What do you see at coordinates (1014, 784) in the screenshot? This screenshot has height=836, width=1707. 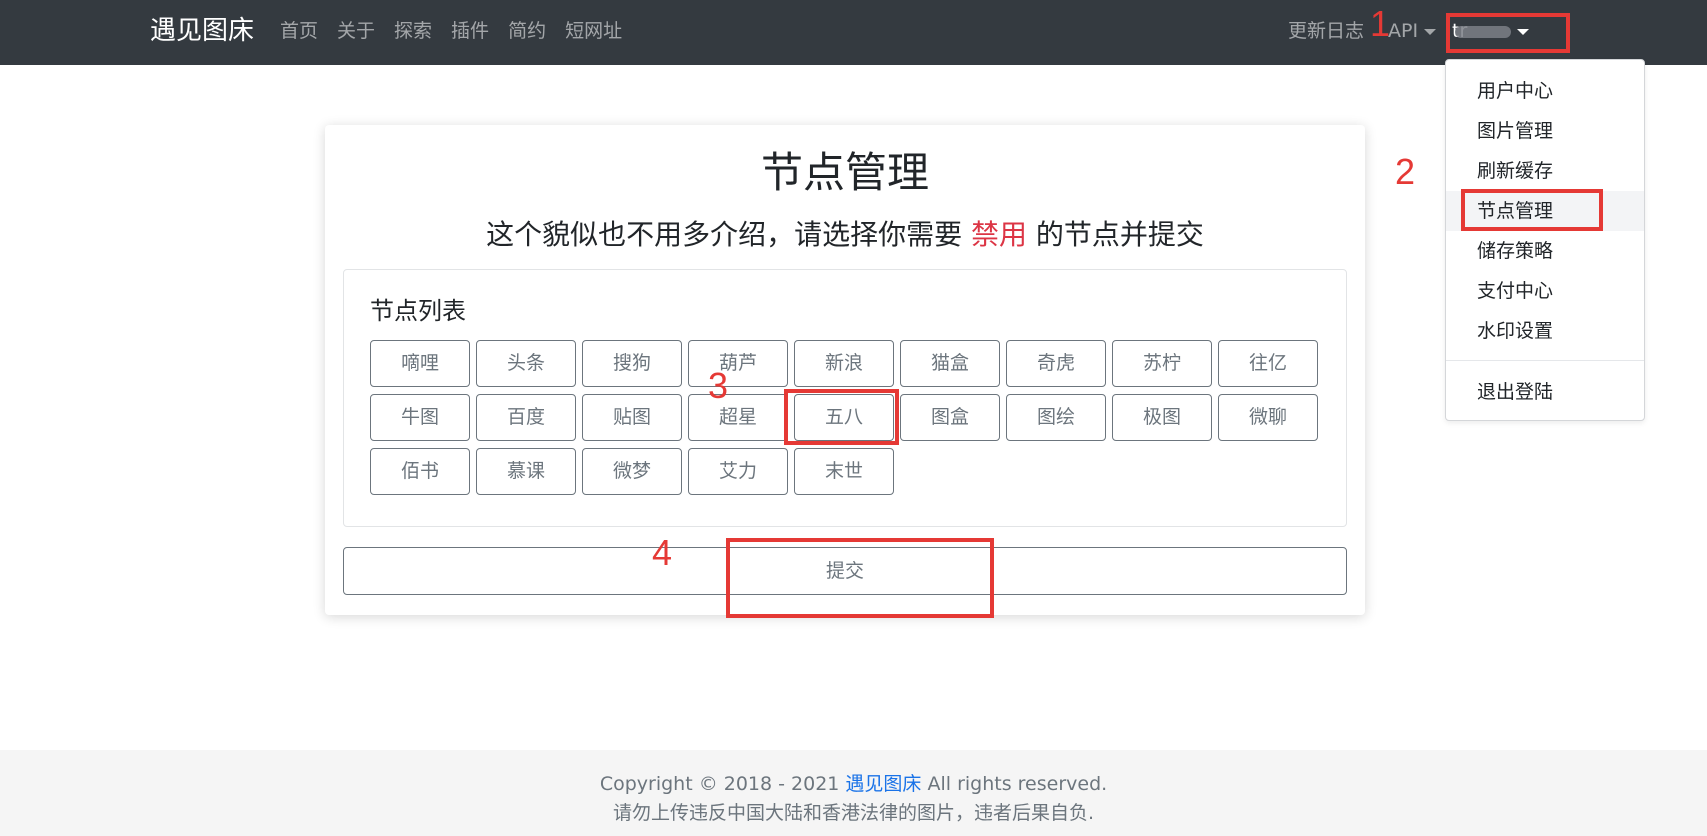 I see `copyright-text-after: All rights reserved.` at bounding box center [1014, 784].